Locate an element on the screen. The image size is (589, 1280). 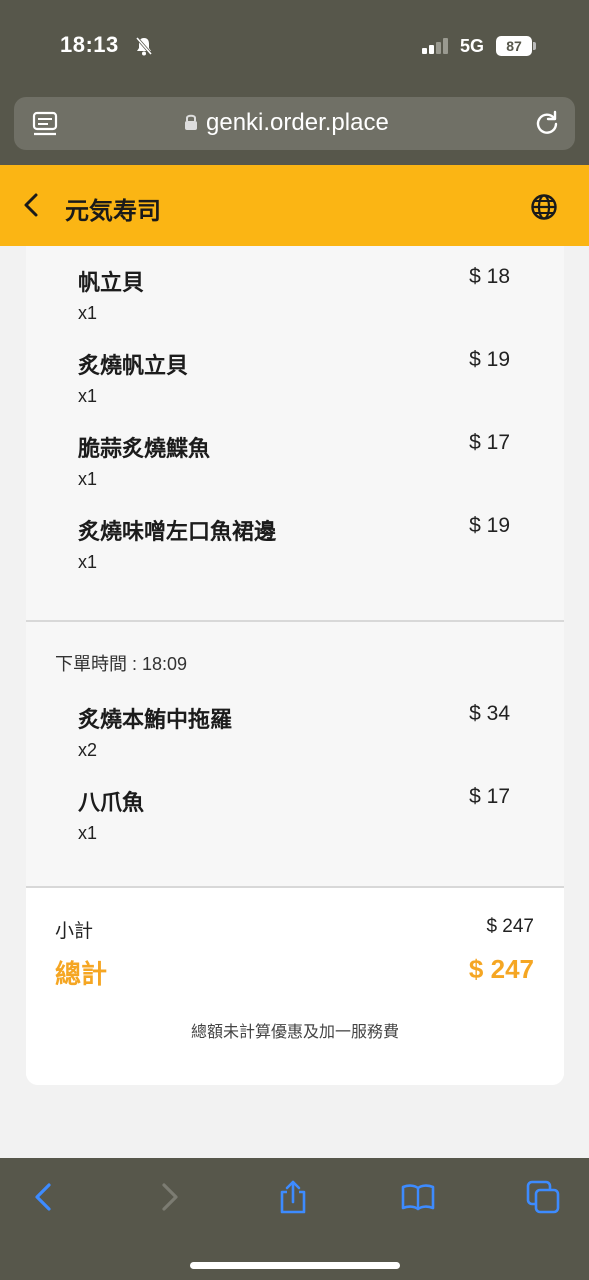
page-menu-icon is located at coordinates (45, 124).